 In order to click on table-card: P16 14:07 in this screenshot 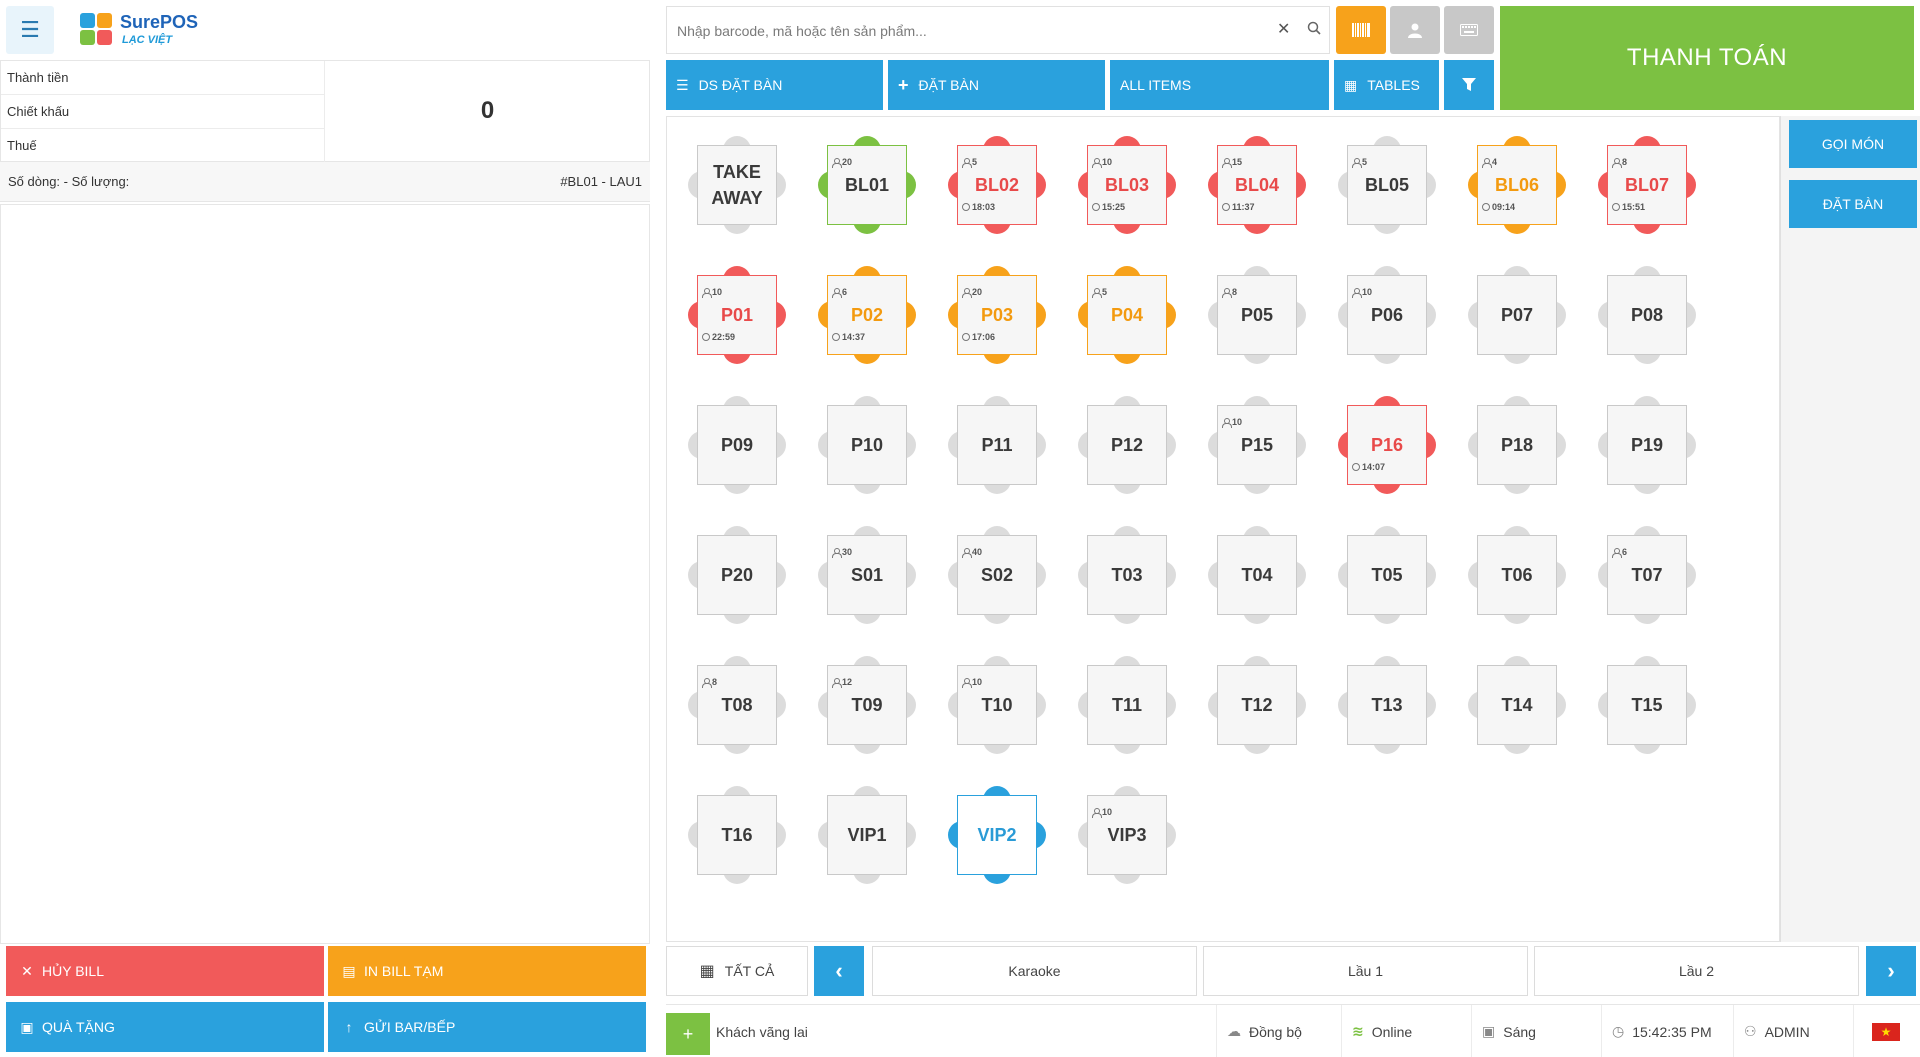, I will do `click(1387, 445)`.